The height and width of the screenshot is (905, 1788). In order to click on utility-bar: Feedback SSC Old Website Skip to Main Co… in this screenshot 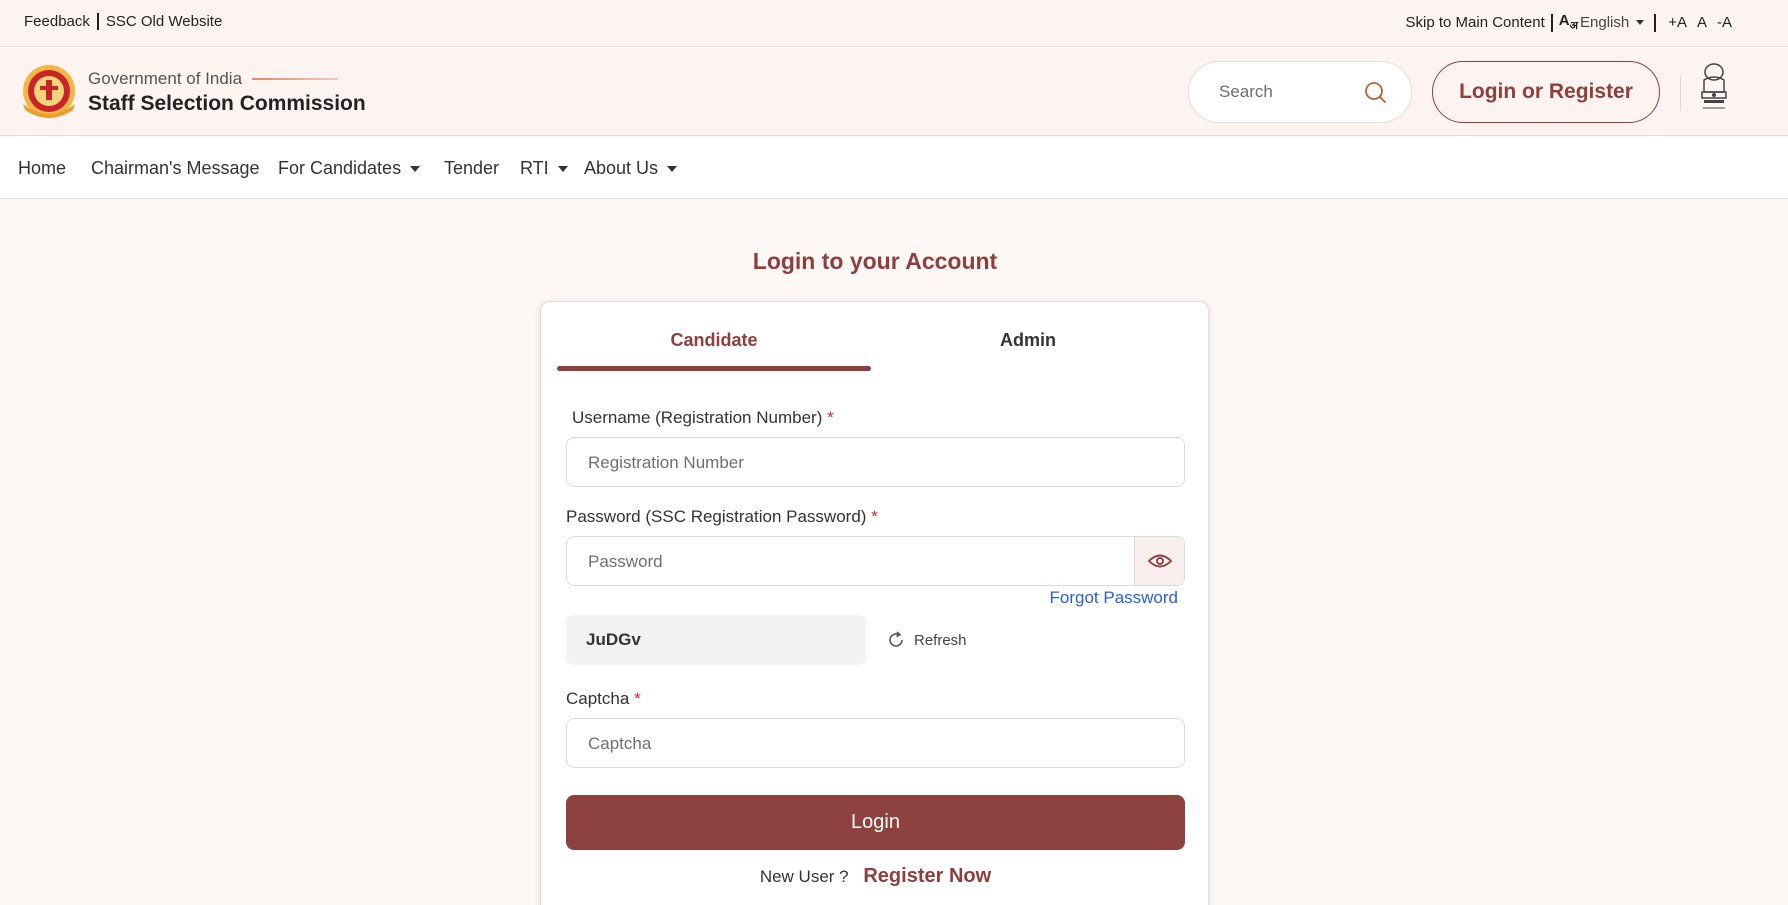, I will do `click(894, 23)`.